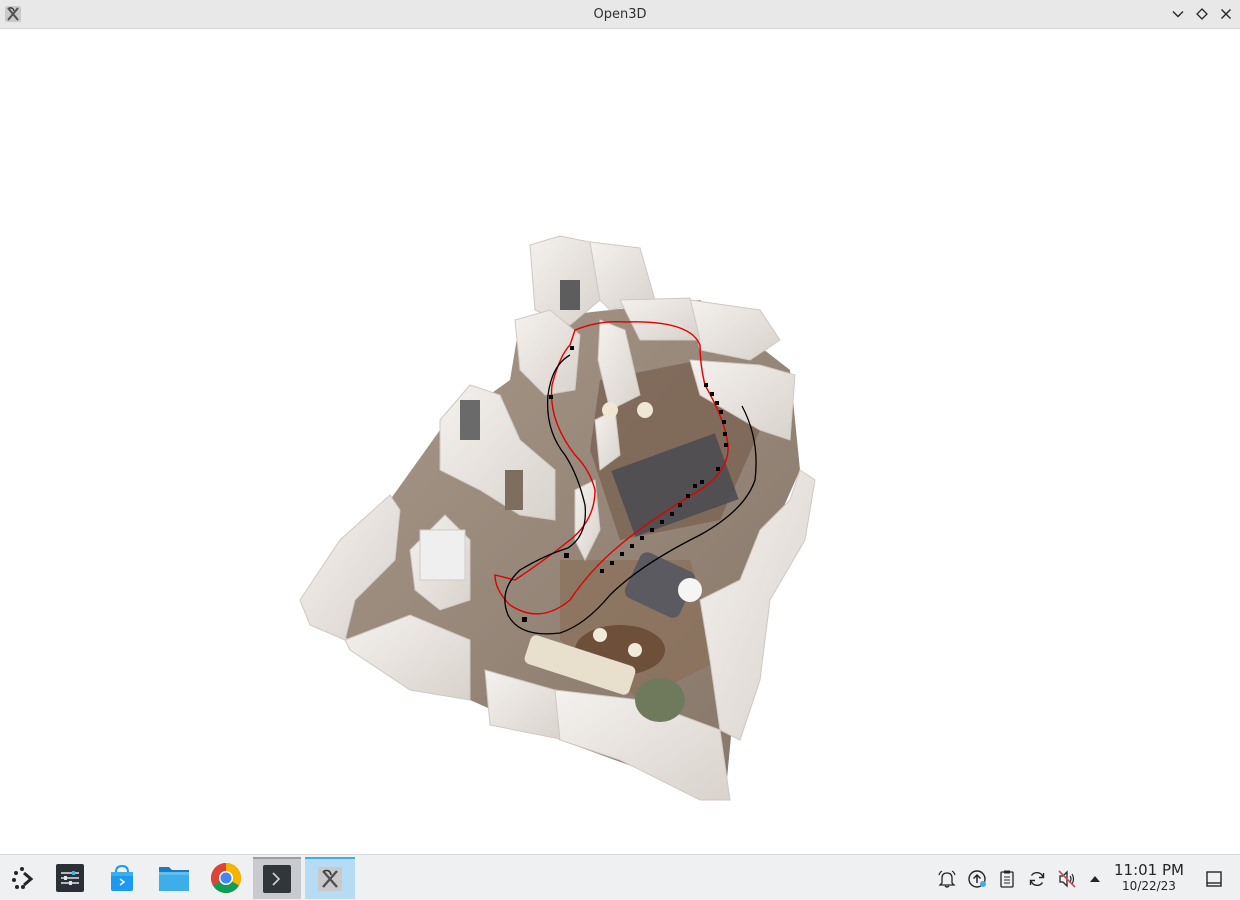 Image resolution: width=1240 pixels, height=900 pixels. I want to click on clock: 11:01 PM 10/22/23, so click(1149, 877).